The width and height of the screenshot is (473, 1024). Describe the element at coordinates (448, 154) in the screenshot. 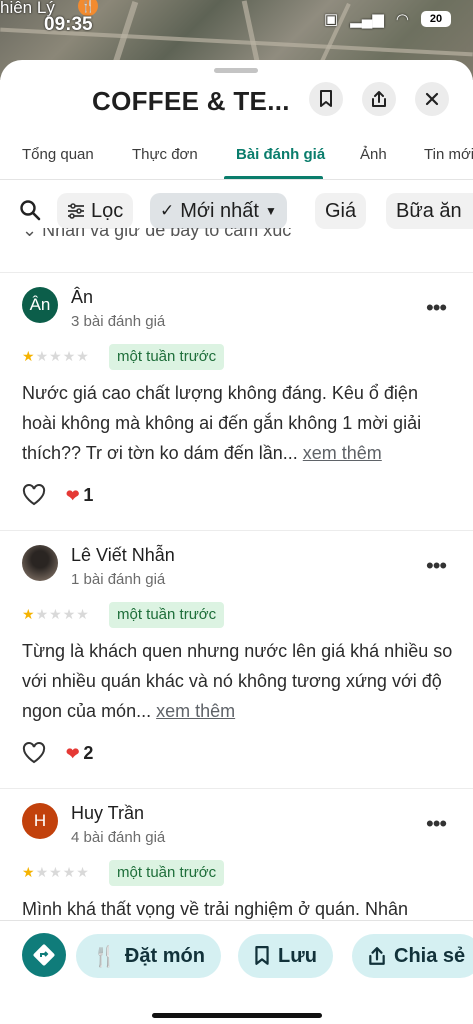

I see `tab-updates: Tin mới` at that location.